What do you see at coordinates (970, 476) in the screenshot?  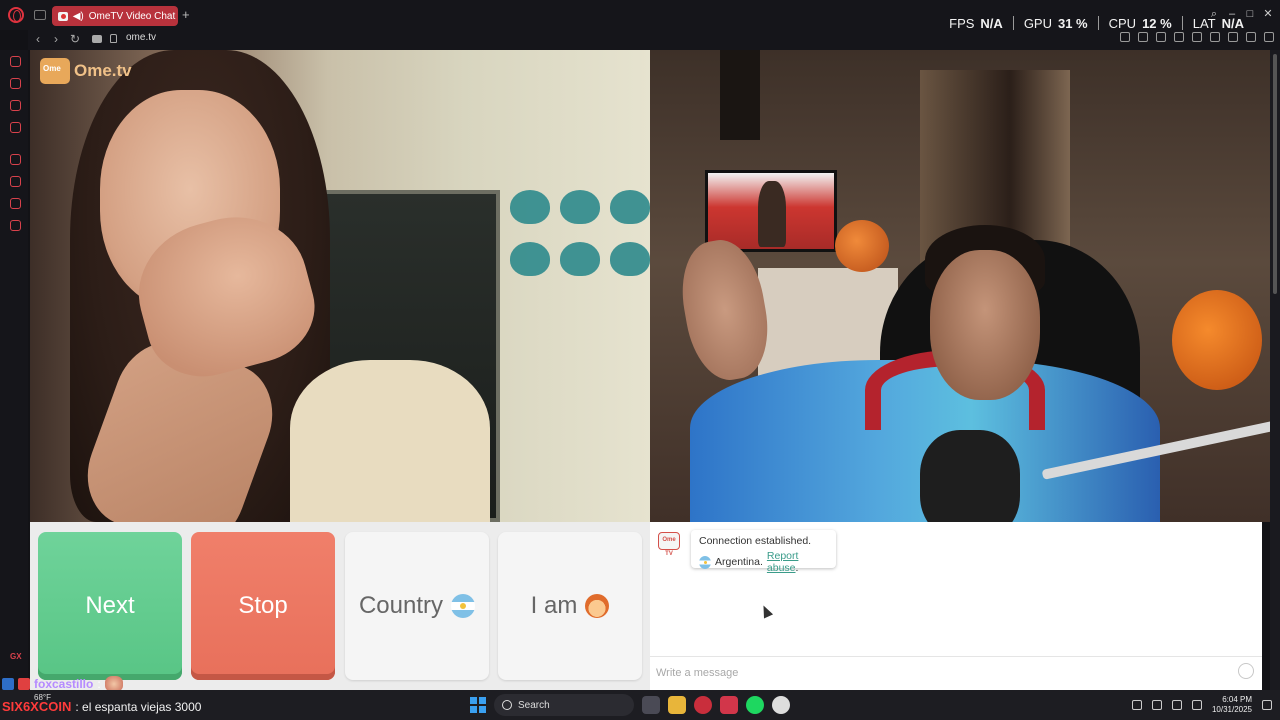 I see `microphone` at bounding box center [970, 476].